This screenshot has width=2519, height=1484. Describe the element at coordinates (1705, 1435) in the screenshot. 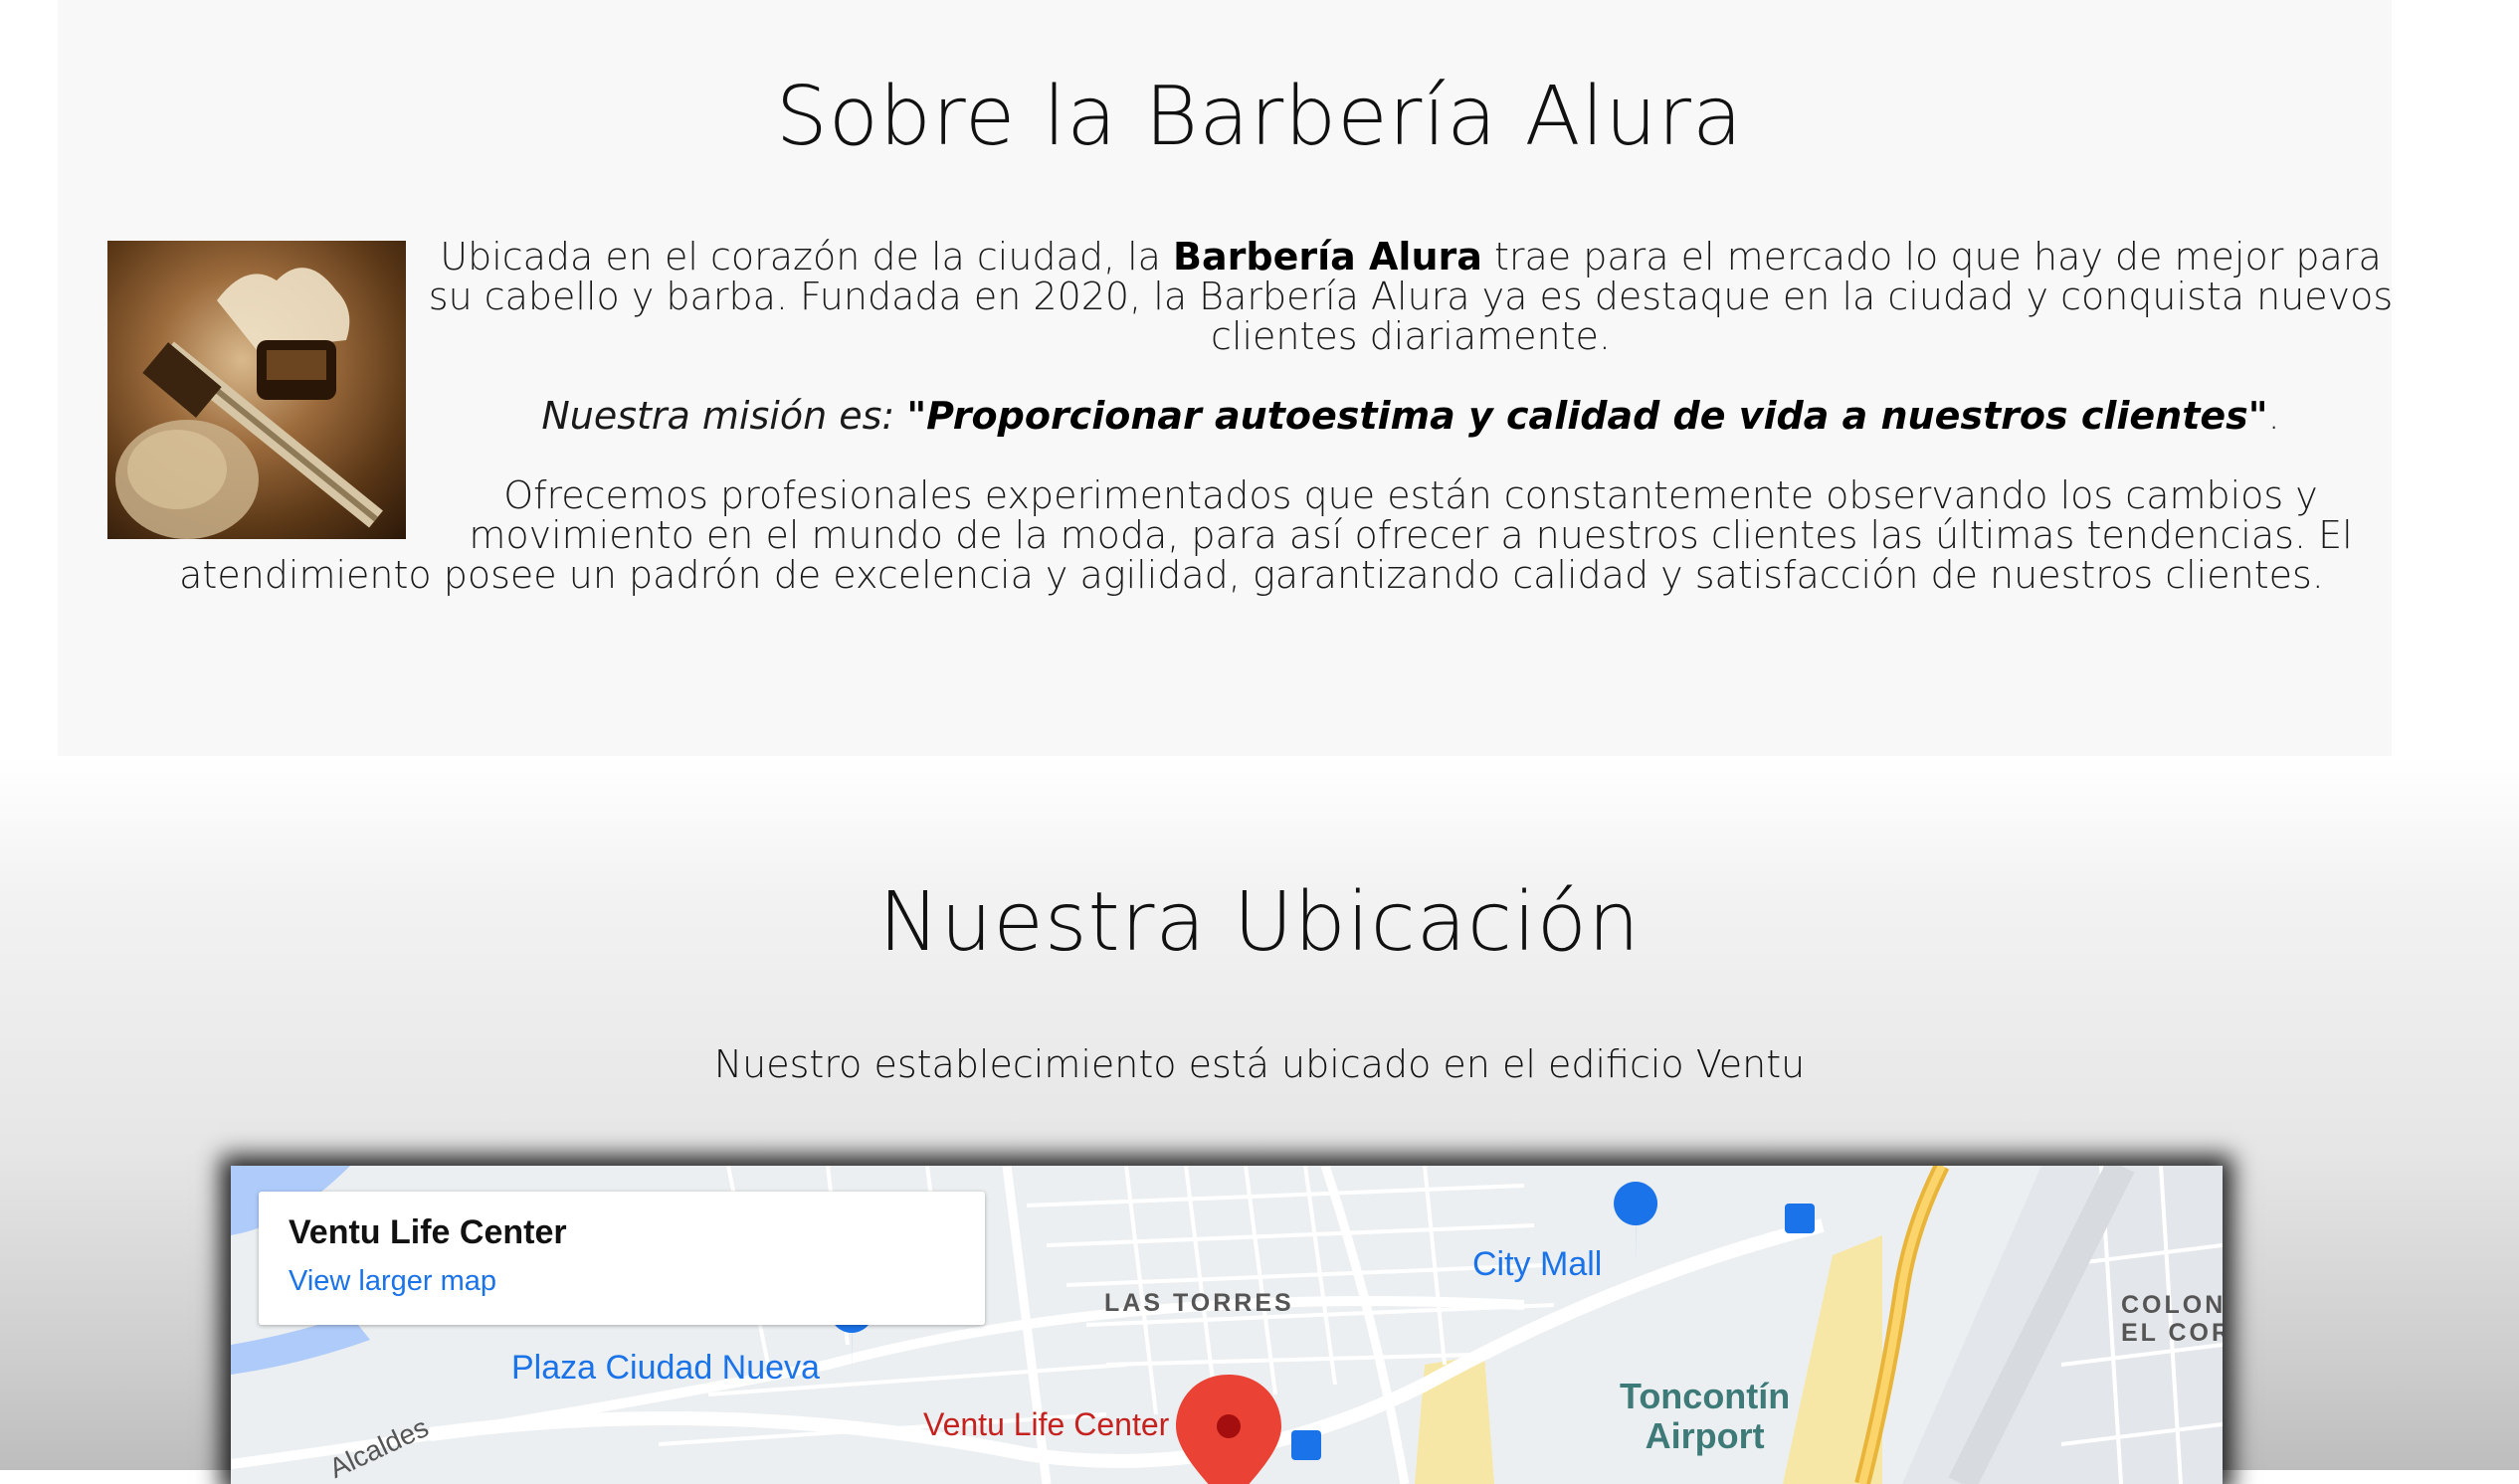

I see `airport-line-2: Airport` at that location.